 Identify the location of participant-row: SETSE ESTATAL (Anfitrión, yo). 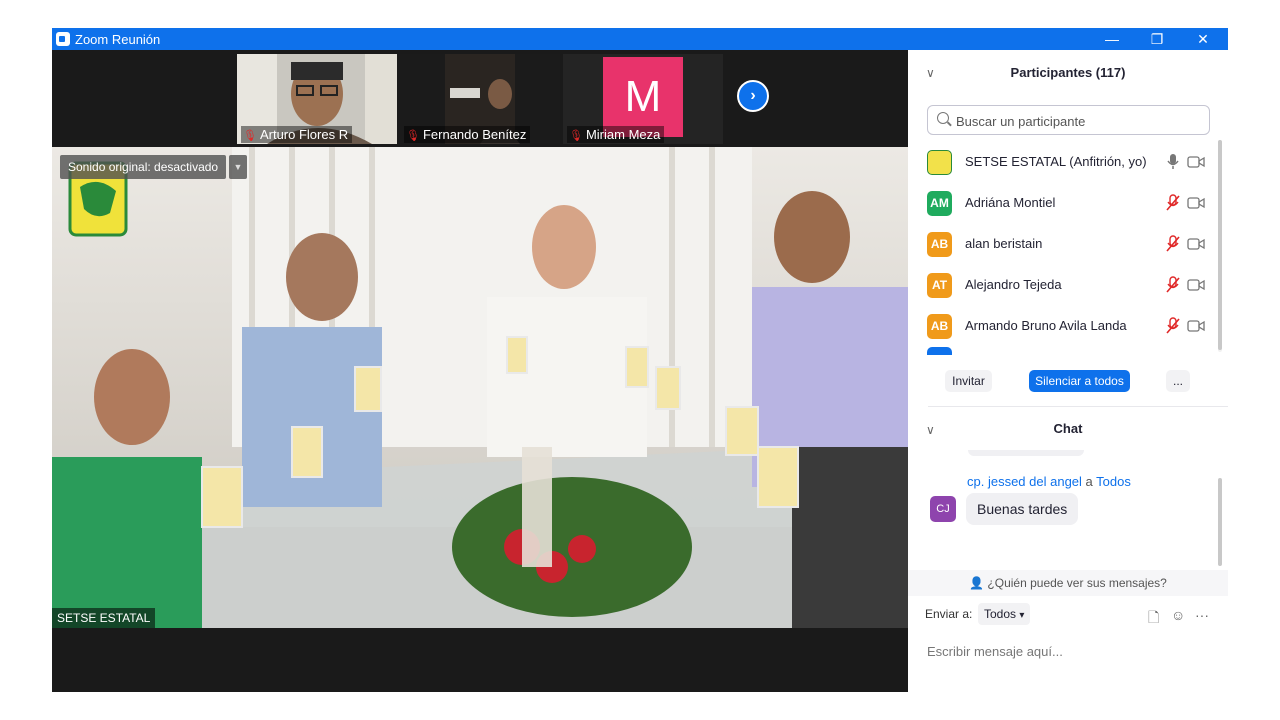
(1064, 162).